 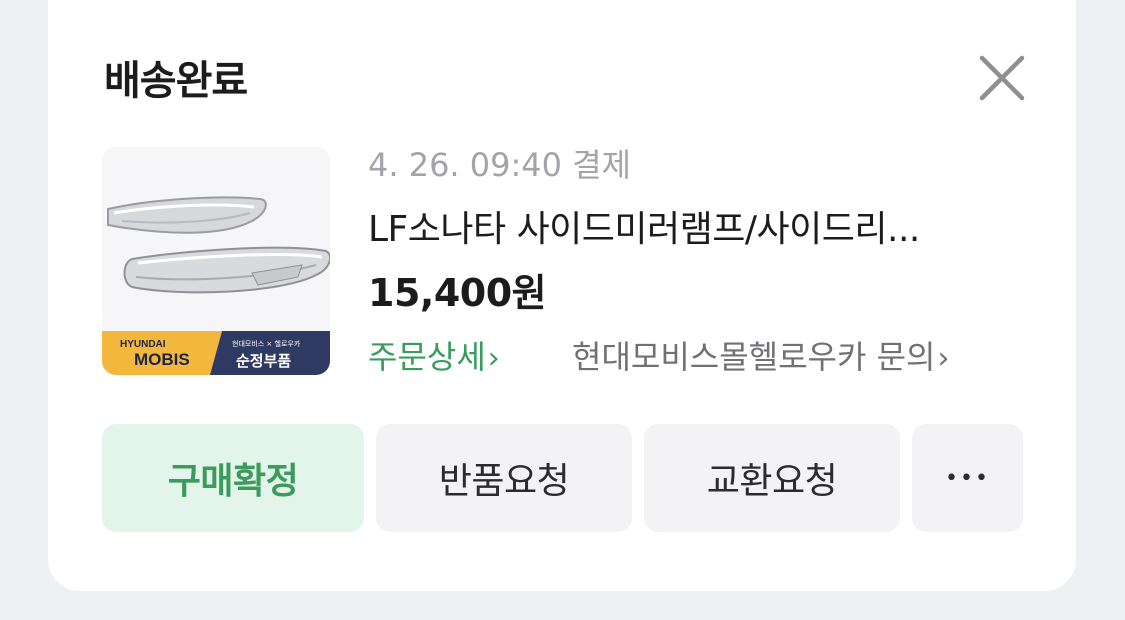 I want to click on close-button, so click(x=1002, y=78).